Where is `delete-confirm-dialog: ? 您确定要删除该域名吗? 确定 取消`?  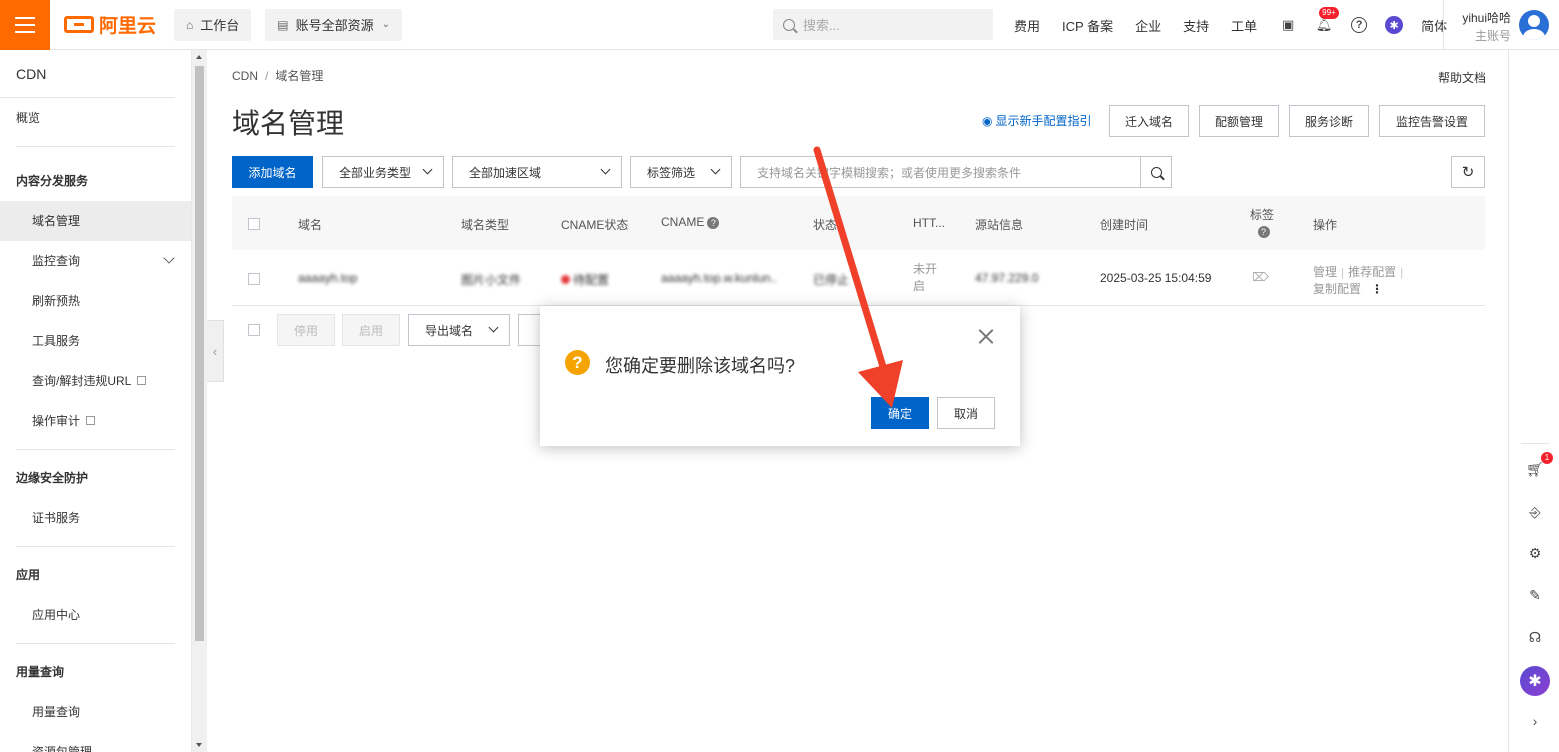 delete-confirm-dialog: ? 您确定要删除该域名吗? 确定 取消 is located at coordinates (780, 376).